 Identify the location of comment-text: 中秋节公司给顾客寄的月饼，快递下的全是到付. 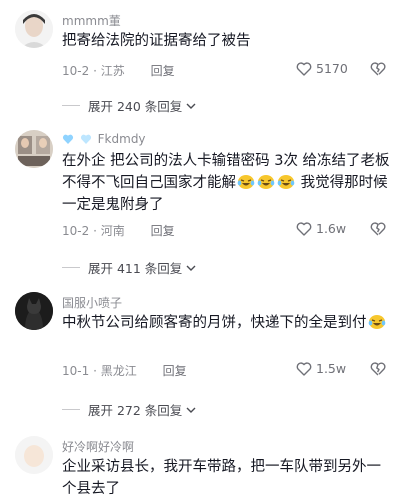
(226, 323).